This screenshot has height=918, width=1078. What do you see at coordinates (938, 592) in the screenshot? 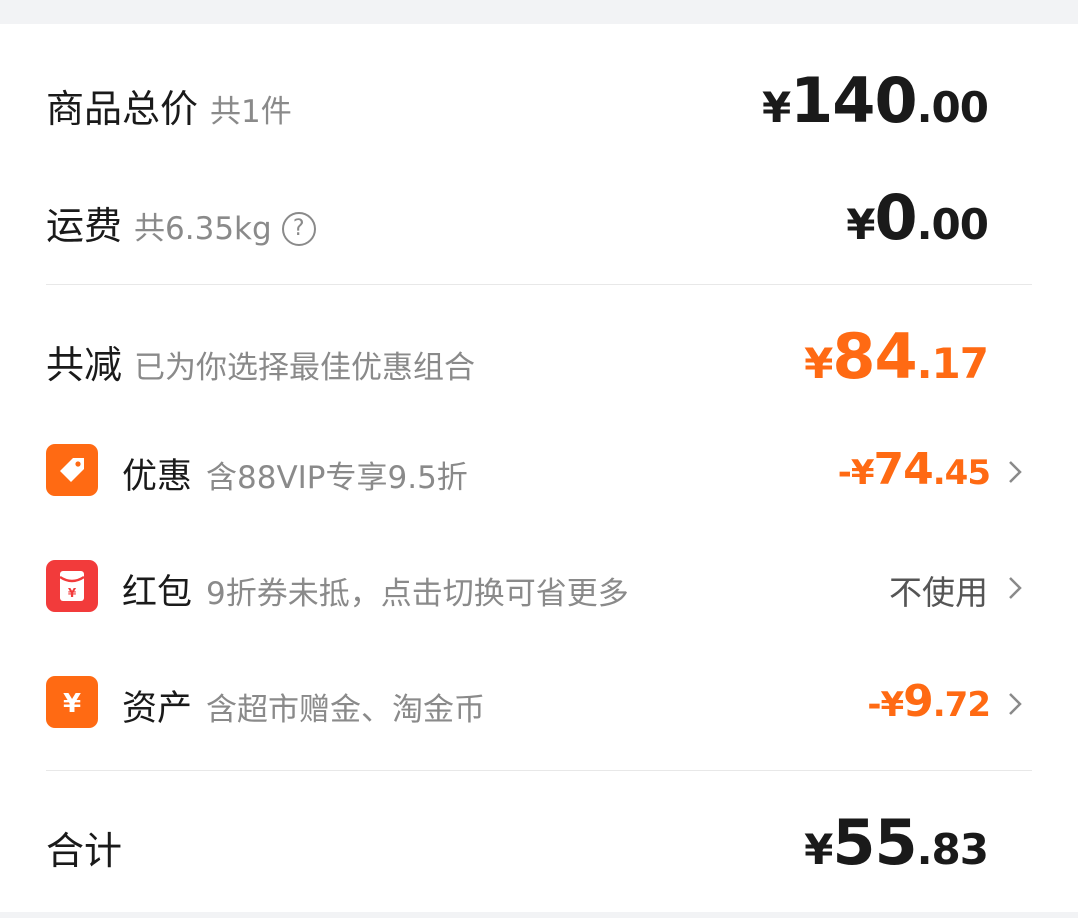
I see `red-packet-status: 不使用` at bounding box center [938, 592].